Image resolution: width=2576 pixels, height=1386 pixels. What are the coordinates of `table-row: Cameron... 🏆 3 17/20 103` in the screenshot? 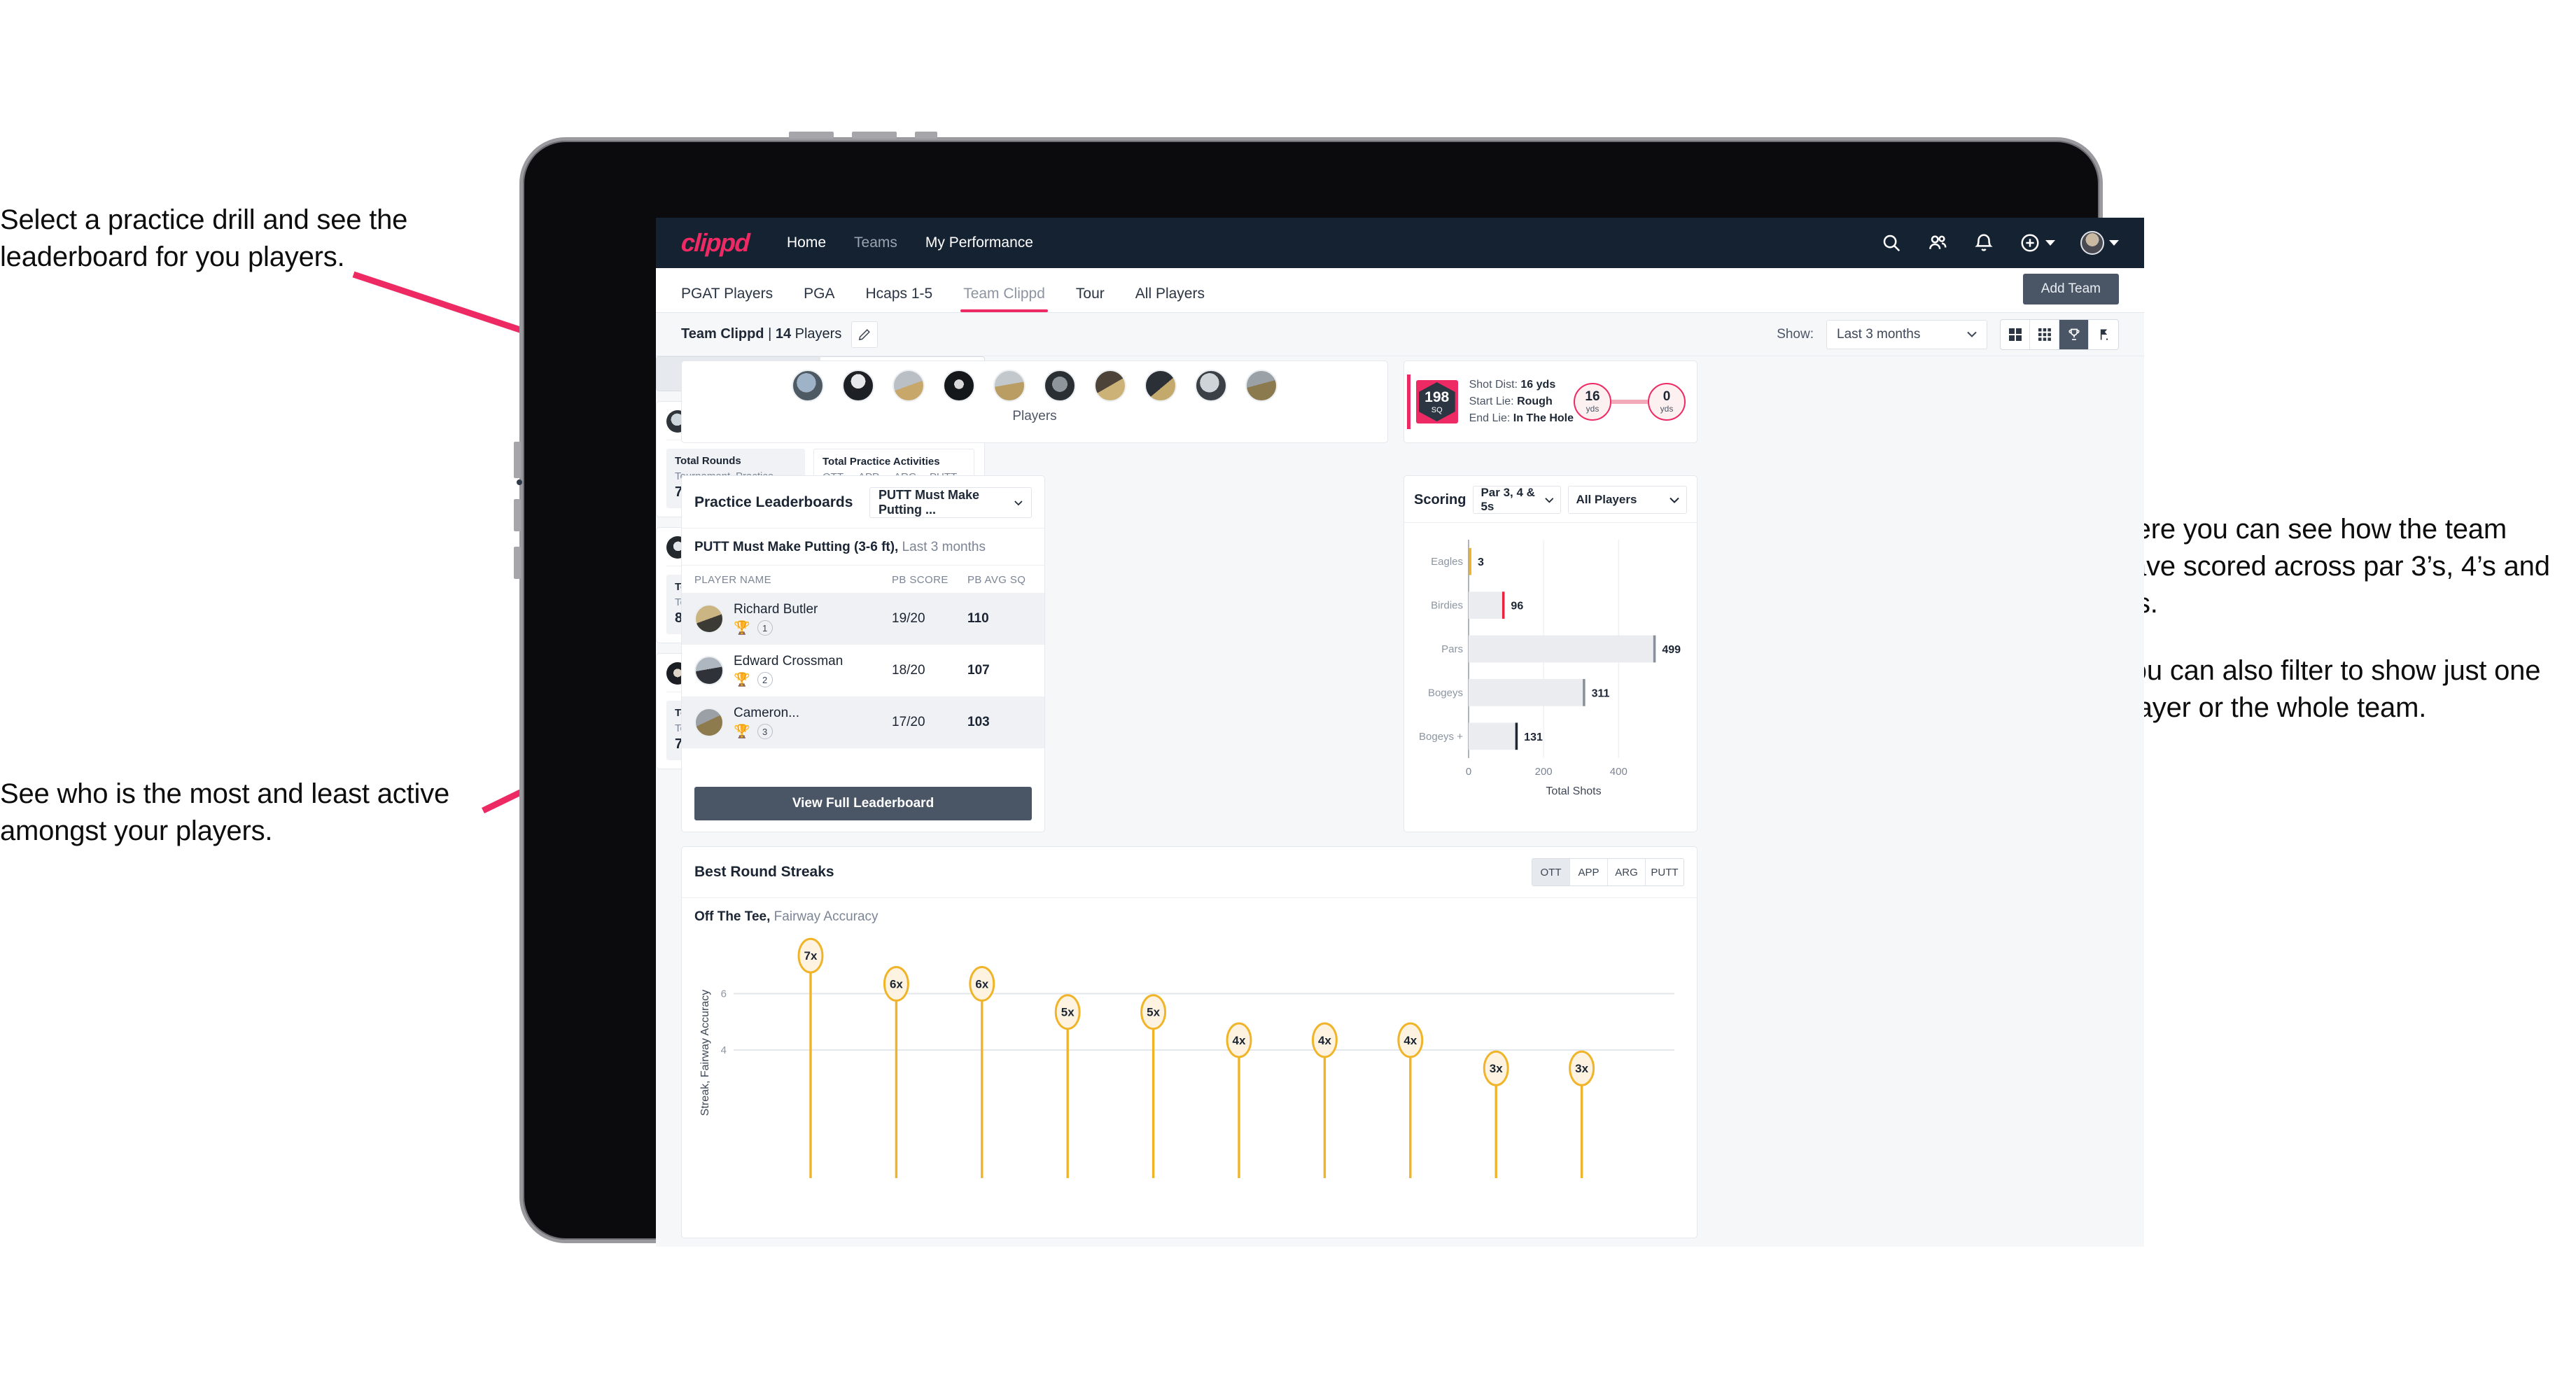 It's located at (863, 722).